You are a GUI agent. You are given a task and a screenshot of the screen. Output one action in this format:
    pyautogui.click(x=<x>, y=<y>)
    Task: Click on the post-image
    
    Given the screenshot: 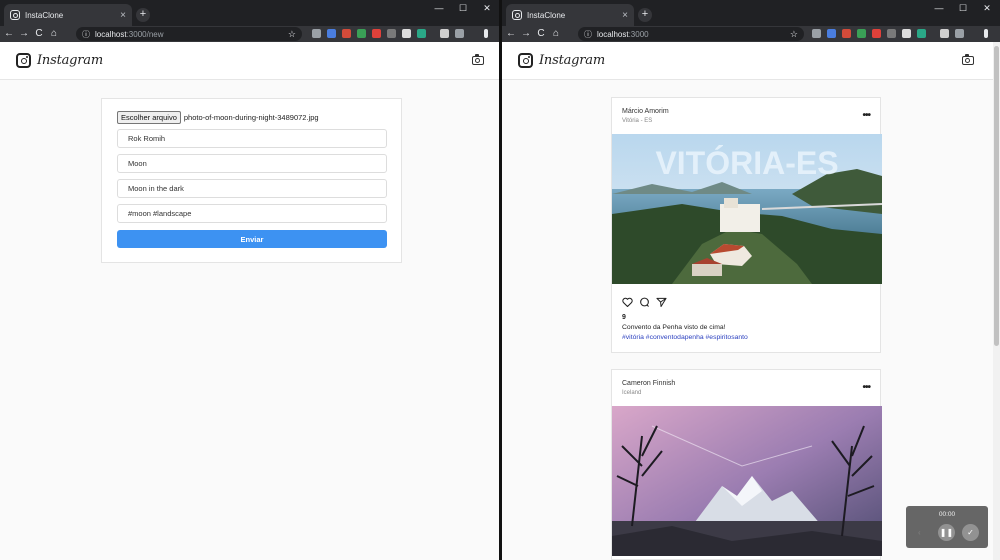 What is the action you would take?
    pyautogui.click(x=747, y=481)
    